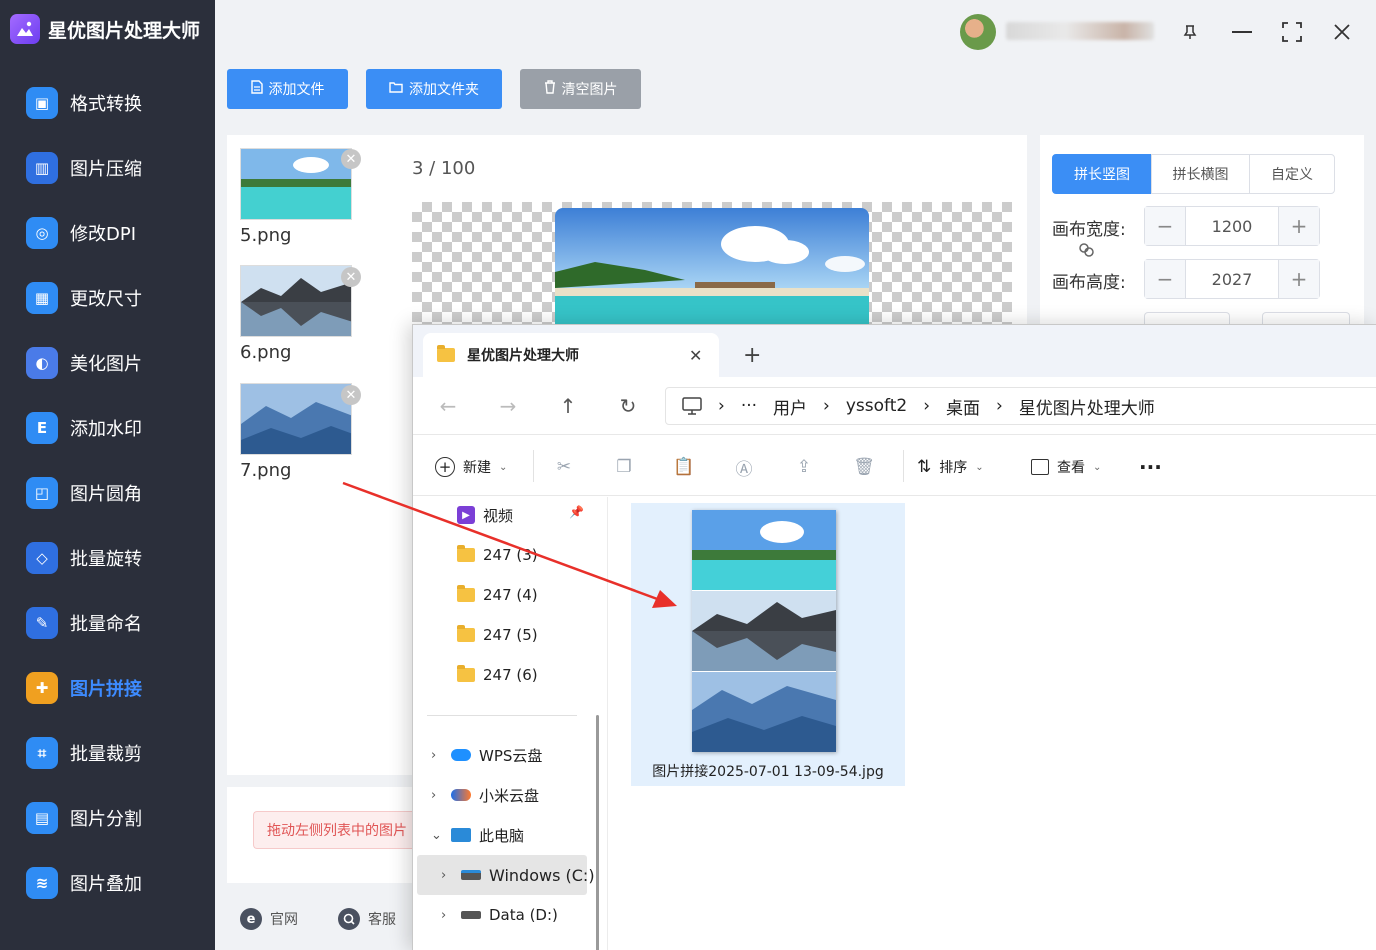 The image size is (1376, 950). I want to click on breadcrumb-item: yssoft2, so click(876, 406).